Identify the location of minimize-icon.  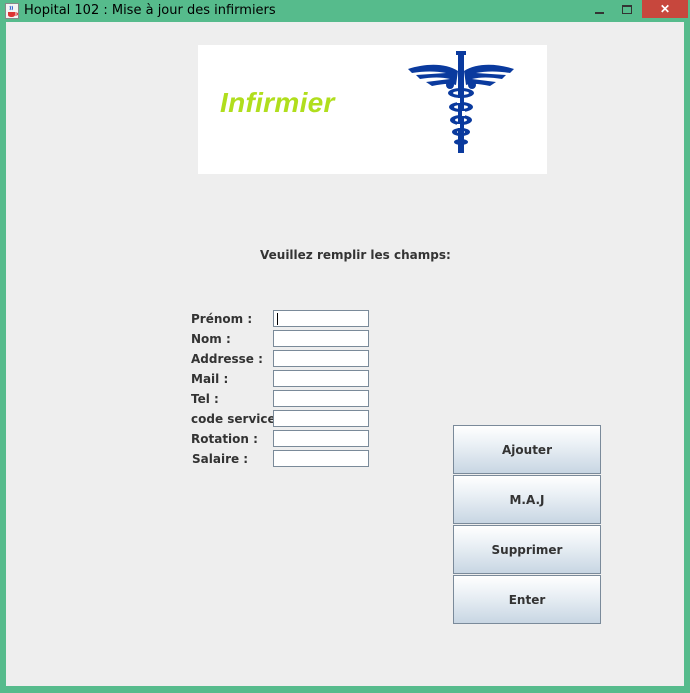
(599, 13).